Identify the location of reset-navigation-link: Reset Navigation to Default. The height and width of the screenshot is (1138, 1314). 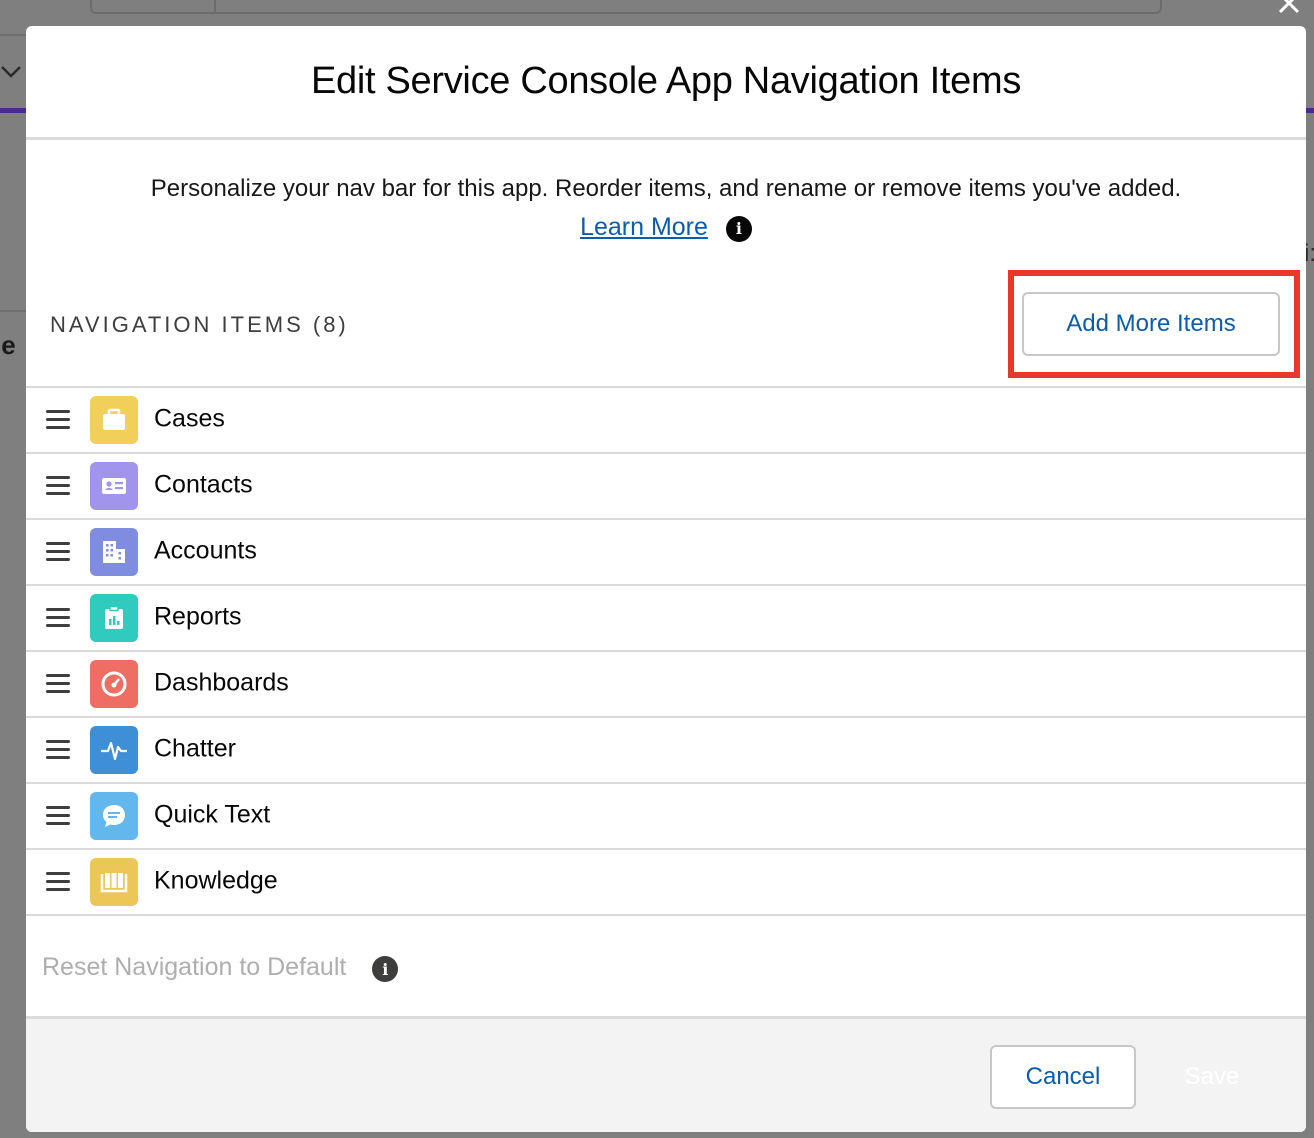
(194, 967).